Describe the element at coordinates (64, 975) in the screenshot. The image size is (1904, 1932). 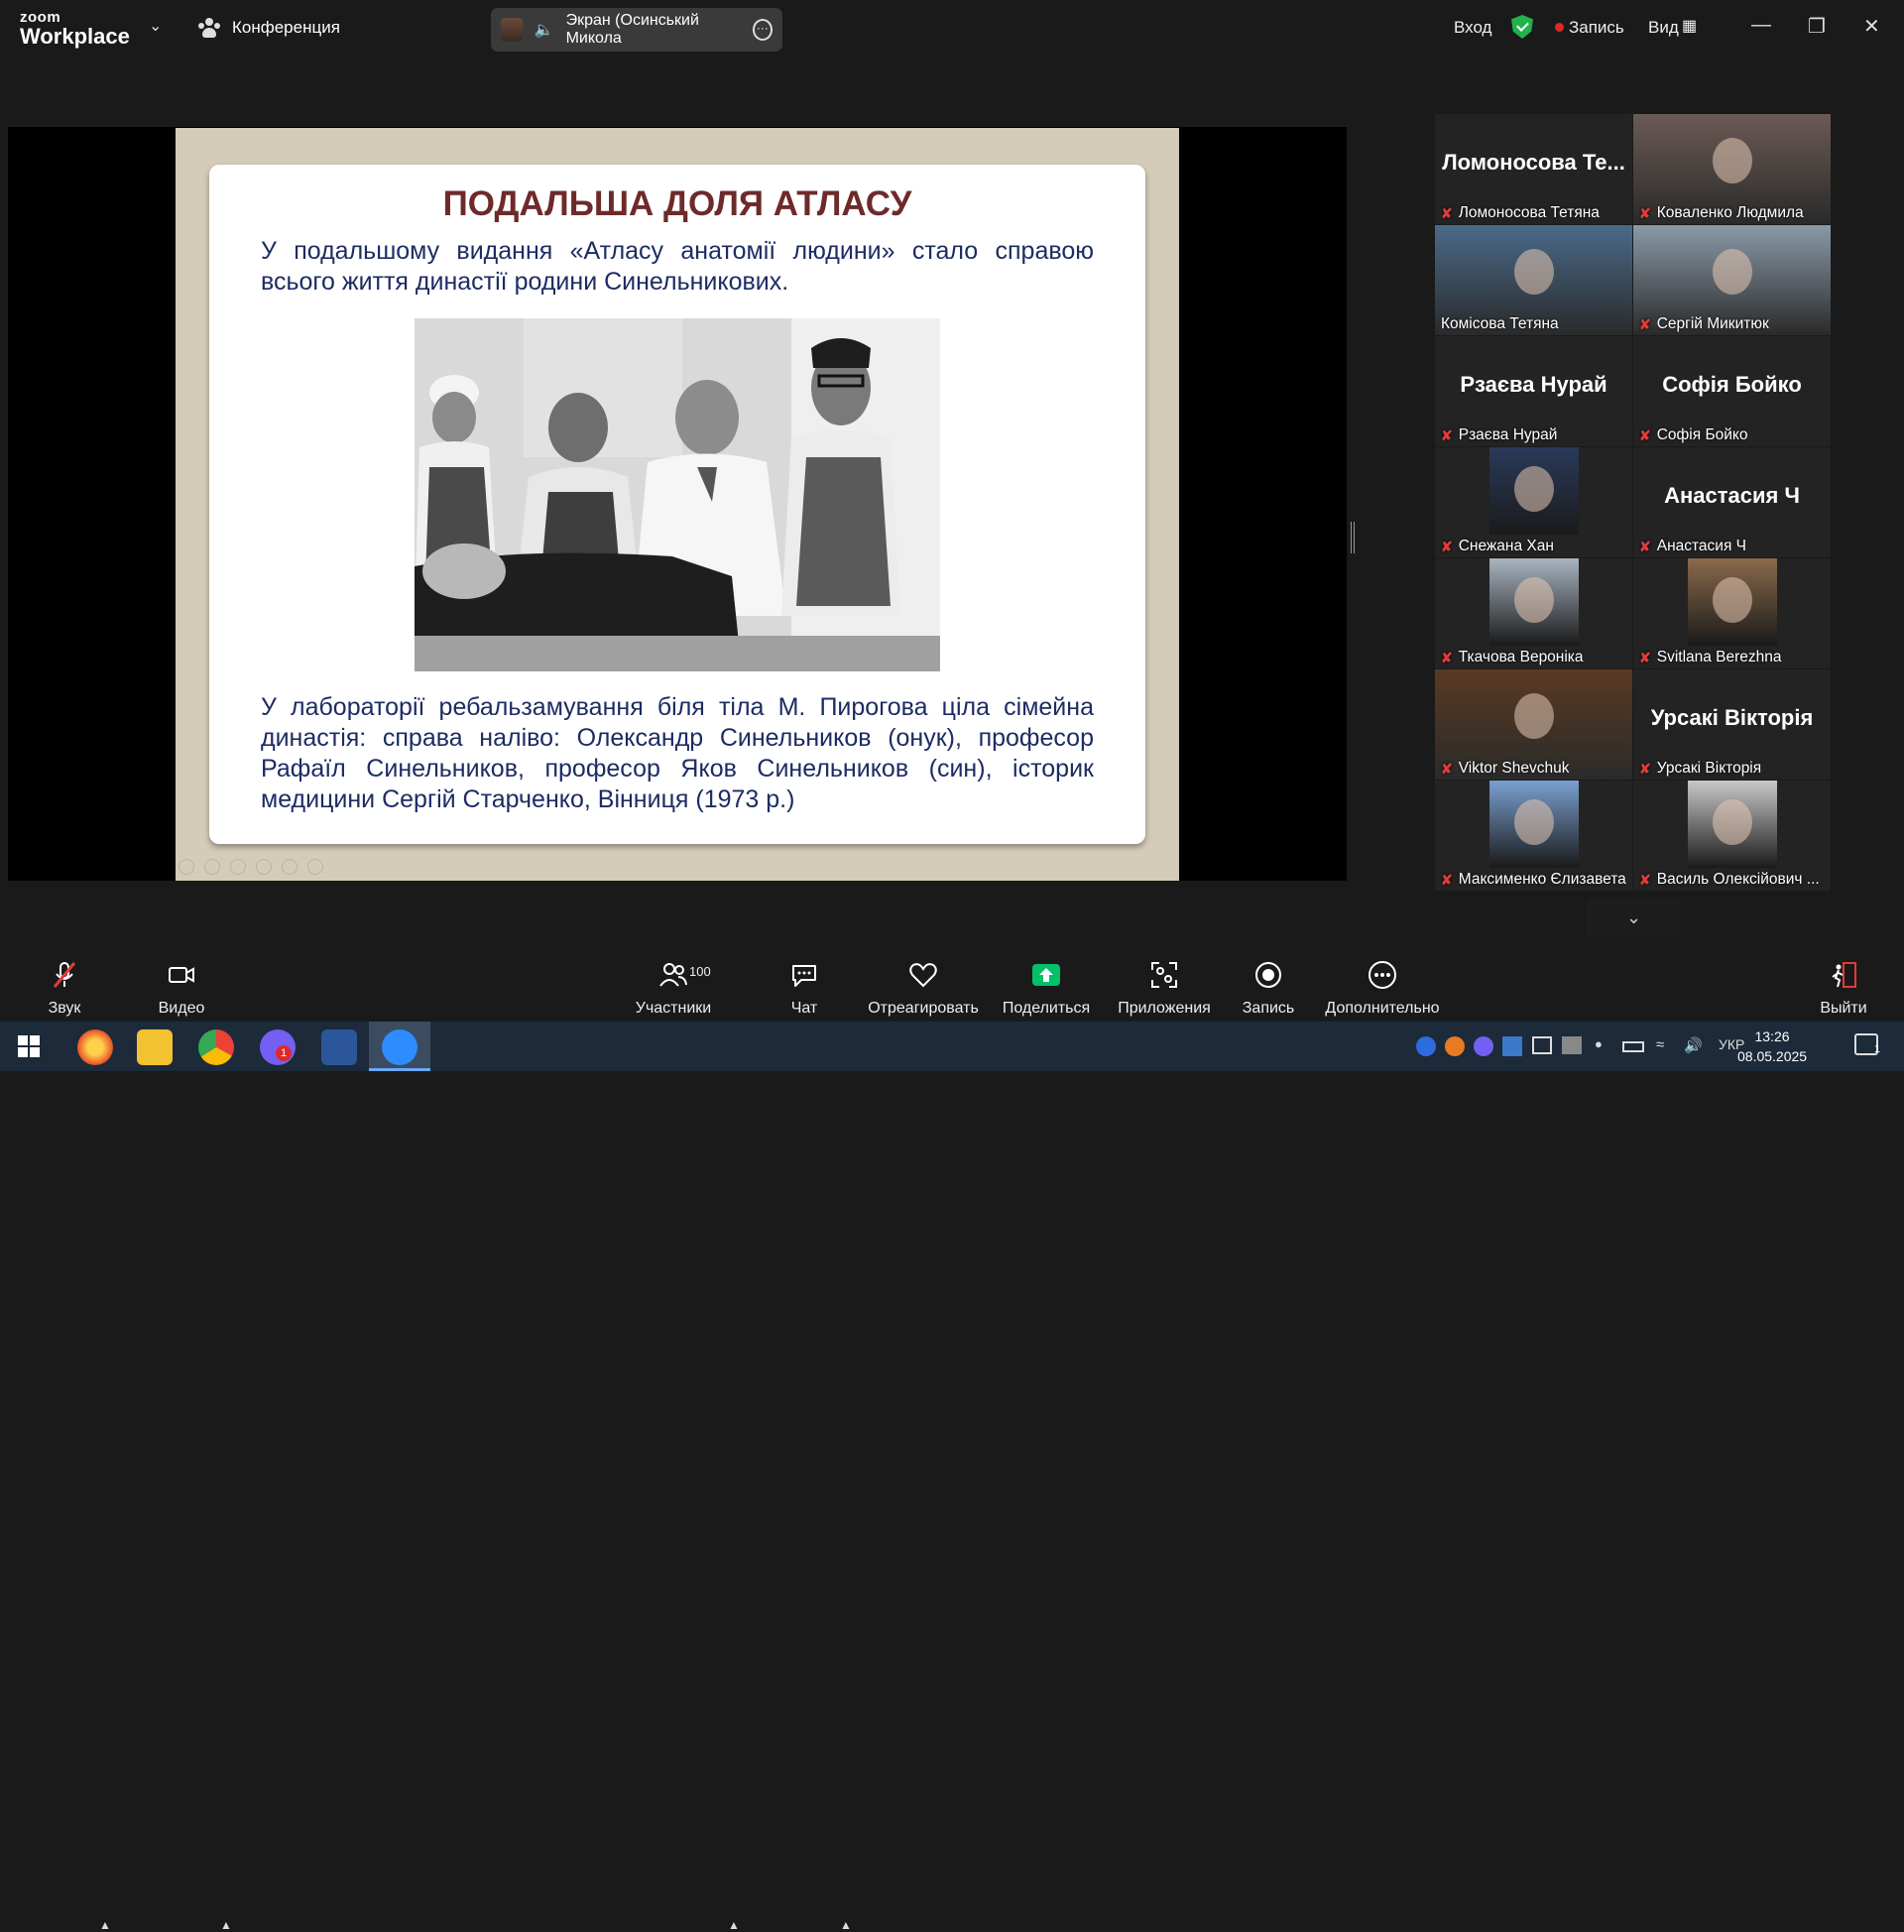
I see `mic-muted-icon` at that location.